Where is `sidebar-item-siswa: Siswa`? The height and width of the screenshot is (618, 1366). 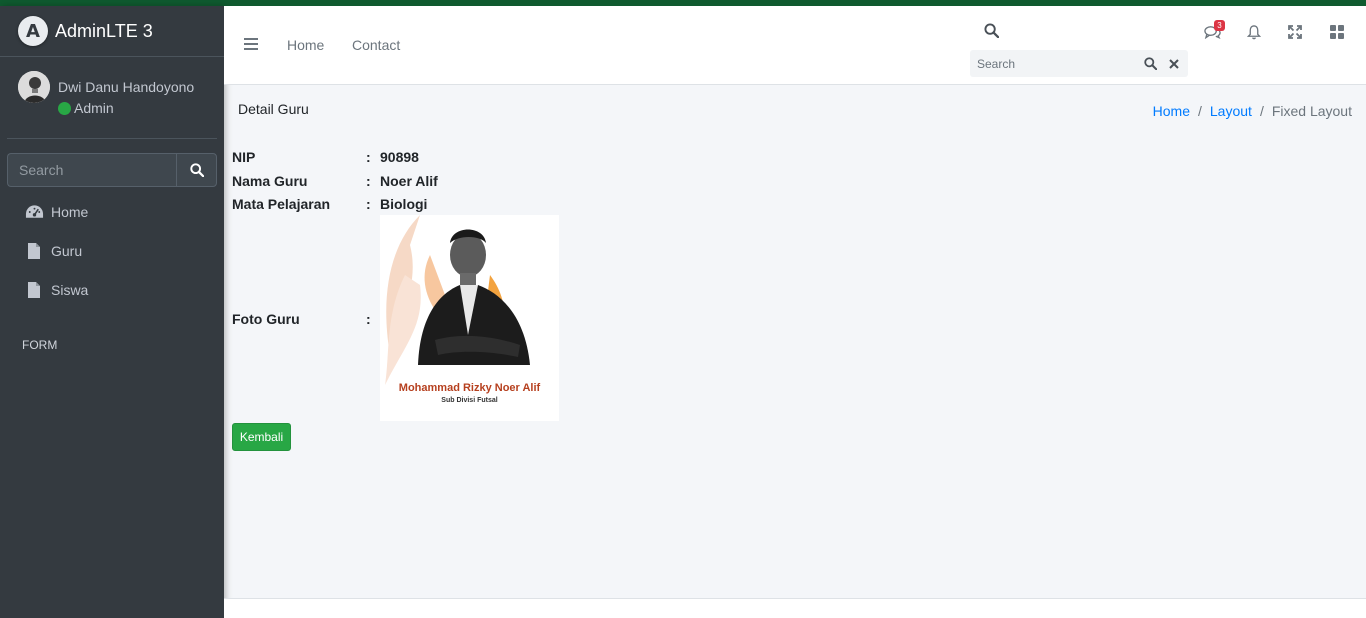
sidebar-item-siswa: Siswa is located at coordinates (56, 290).